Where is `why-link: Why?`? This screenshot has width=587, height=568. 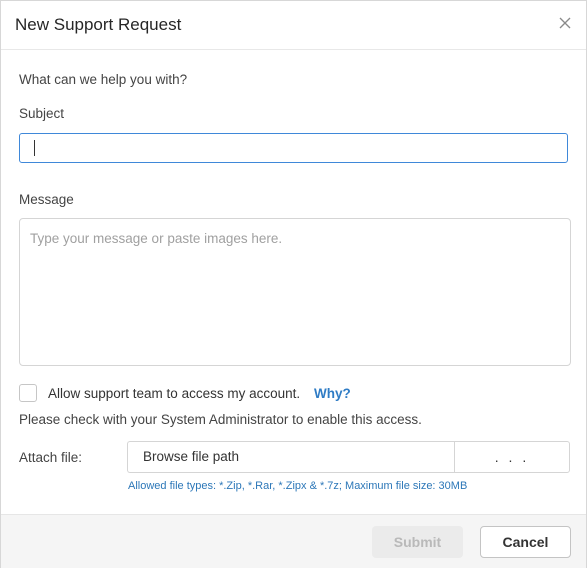
why-link: Why? is located at coordinates (332, 393).